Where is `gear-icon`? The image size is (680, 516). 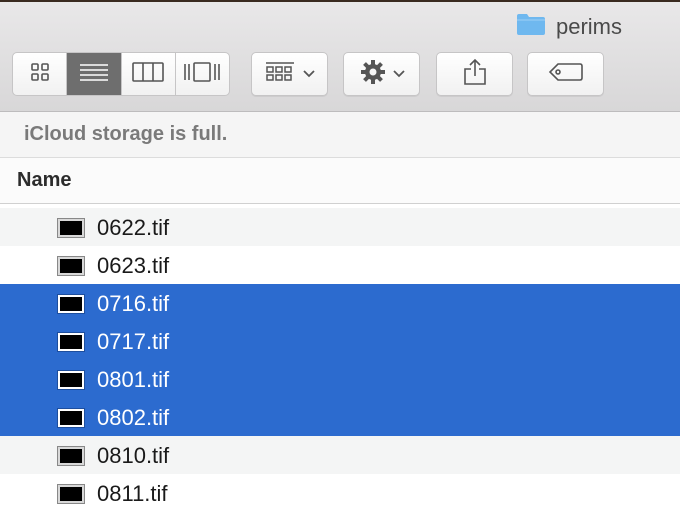
gear-icon is located at coordinates (373, 74).